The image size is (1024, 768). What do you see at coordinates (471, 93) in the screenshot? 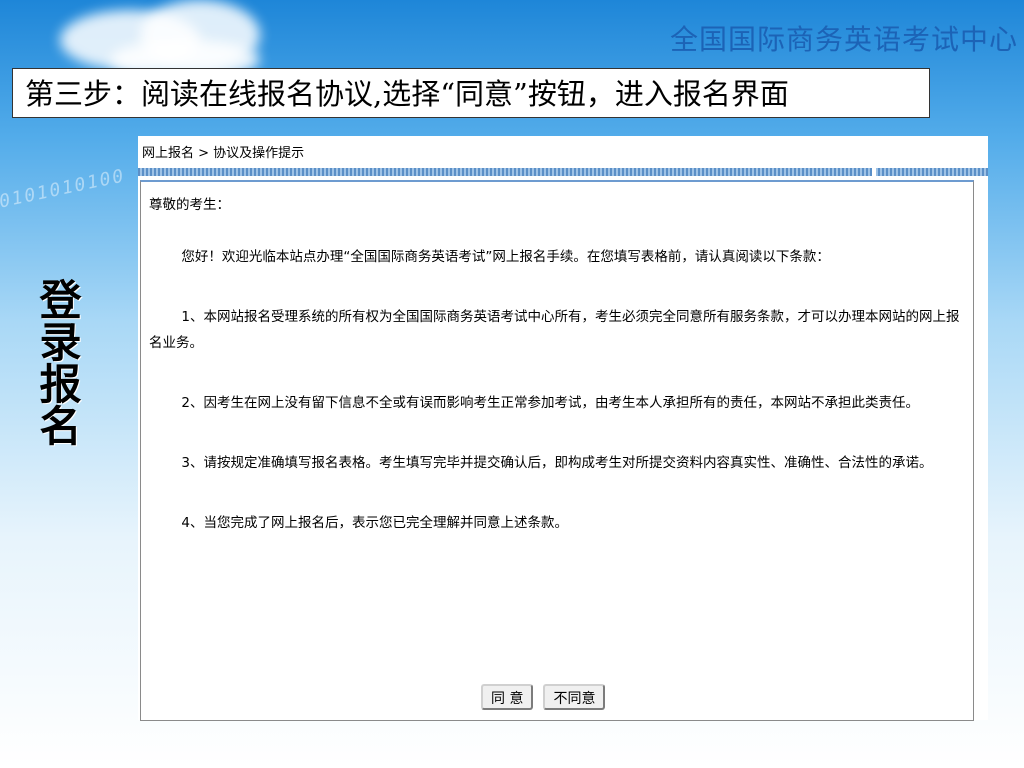
I see `step-instruction: 第三步：阅读在线报名协议,选择“同意”按钮，进入报名界面` at bounding box center [471, 93].